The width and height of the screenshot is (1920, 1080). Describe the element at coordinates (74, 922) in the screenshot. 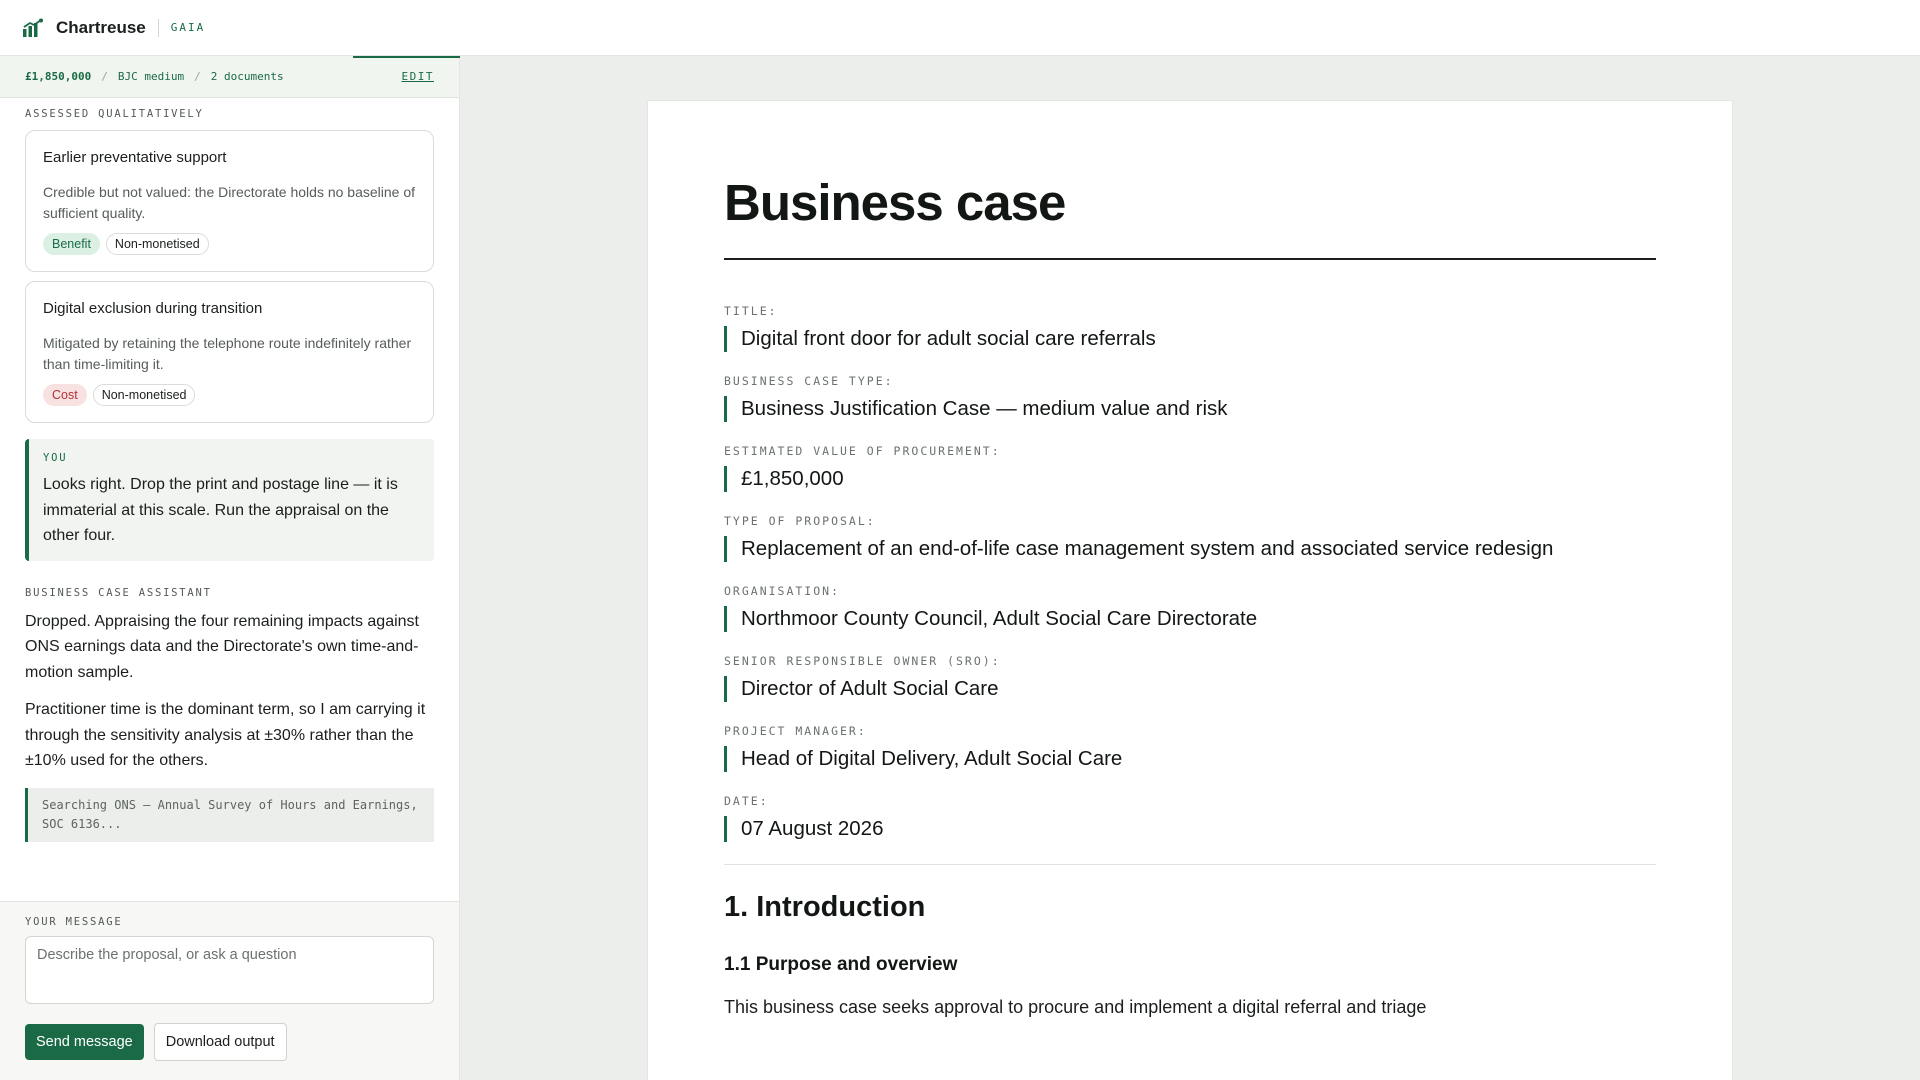

I see `message-label: YOUR MESSAGE` at that location.